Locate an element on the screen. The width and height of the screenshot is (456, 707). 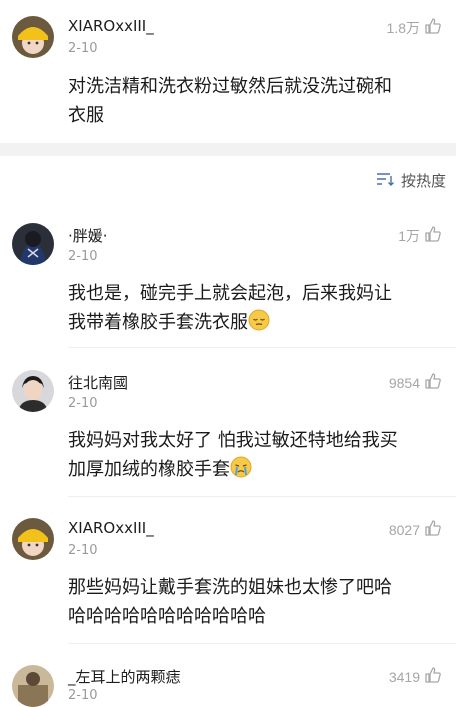
sleepy-face-emoji-icon is located at coordinates (259, 324).